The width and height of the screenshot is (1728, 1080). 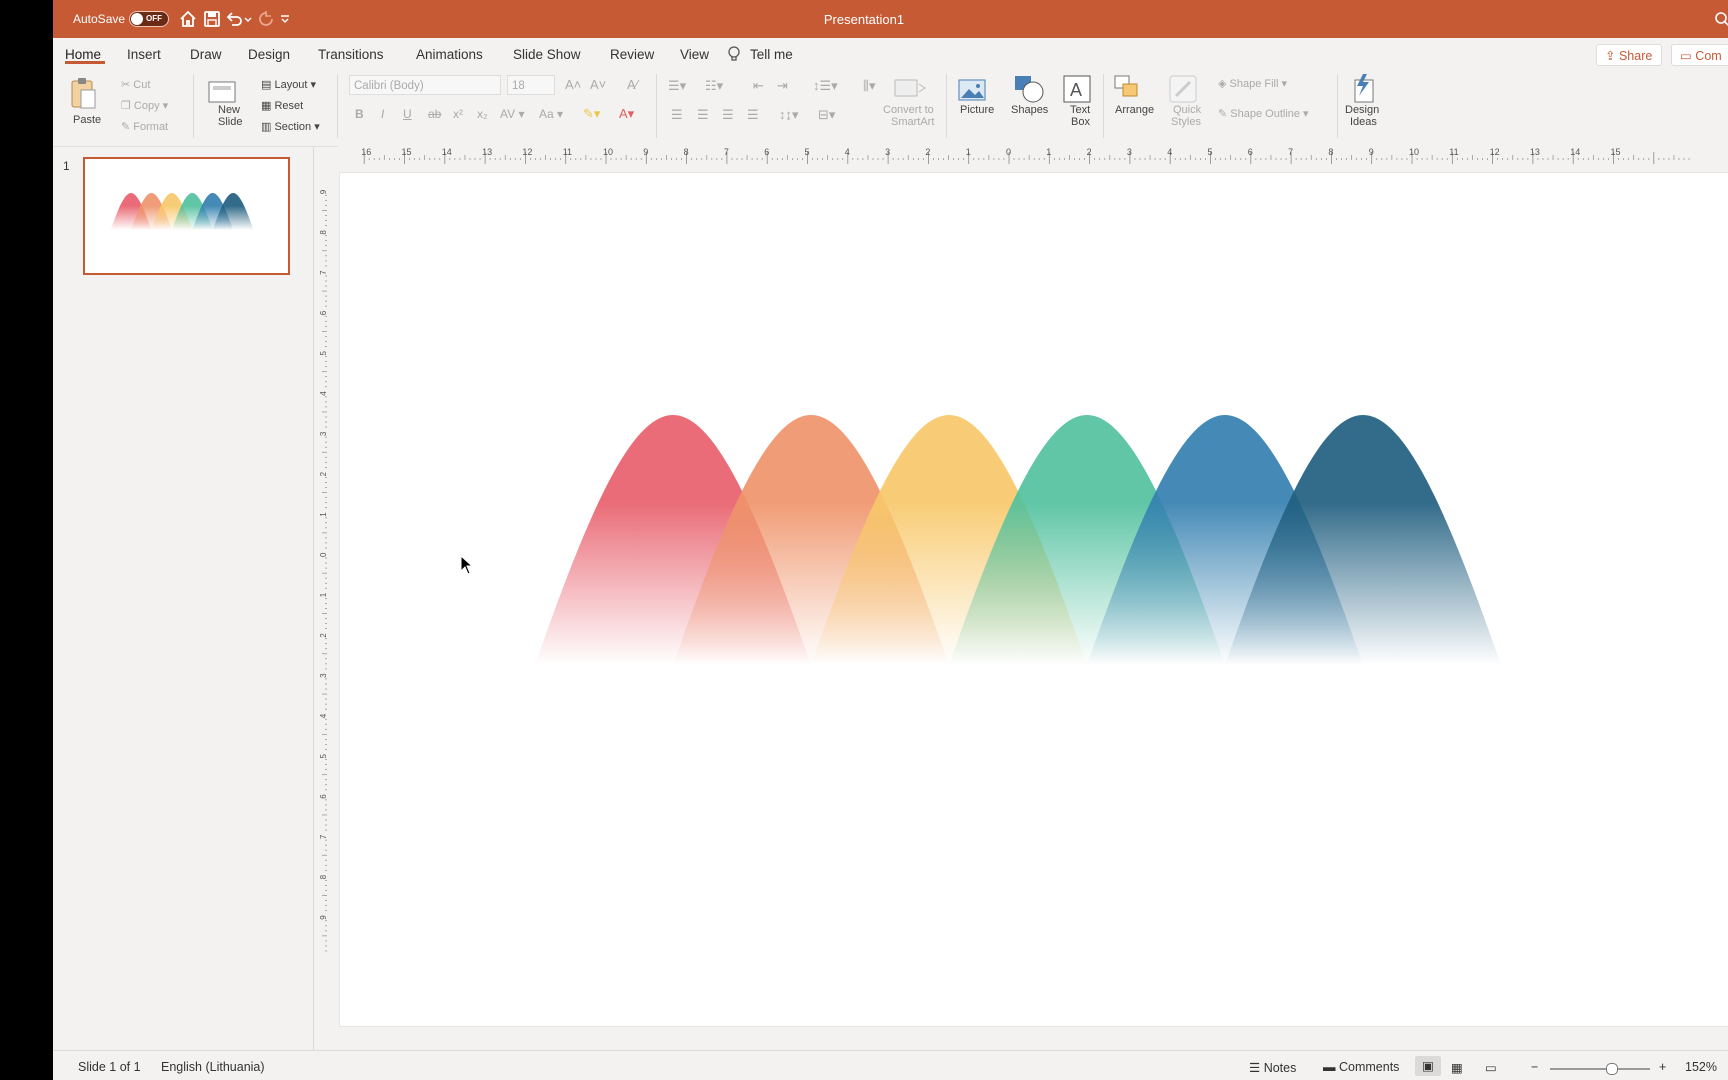 What do you see at coordinates (598, 84) in the screenshot?
I see `shrink-font-icon: A˅` at bounding box center [598, 84].